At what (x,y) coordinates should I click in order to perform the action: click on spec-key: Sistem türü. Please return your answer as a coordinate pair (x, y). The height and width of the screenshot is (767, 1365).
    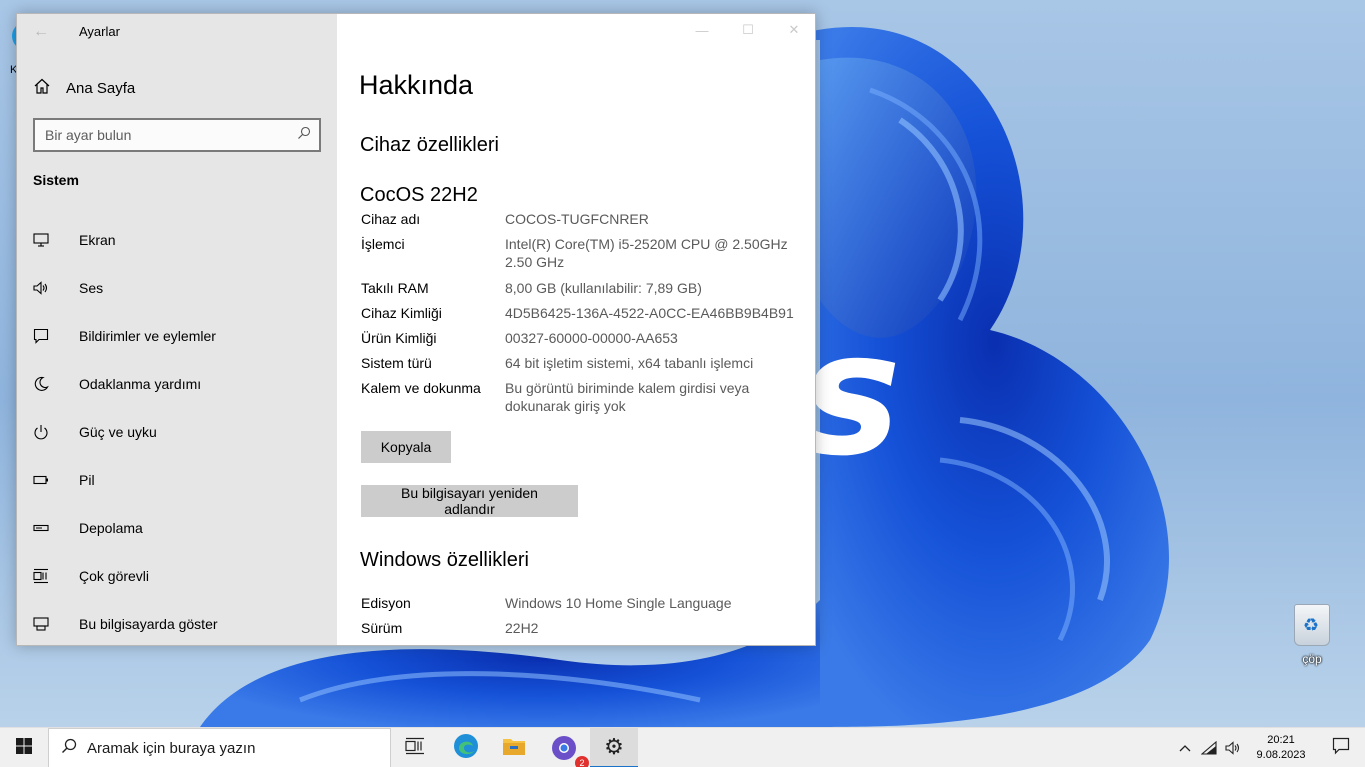
    Looking at the image, I should click on (396, 363).